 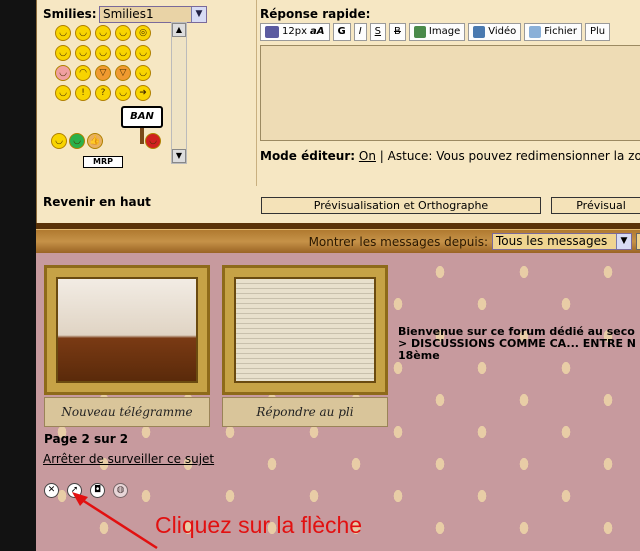 What do you see at coordinates (128, 459) in the screenshot?
I see `stop-watching-link: Arrêter de surveiller ce sujet` at bounding box center [128, 459].